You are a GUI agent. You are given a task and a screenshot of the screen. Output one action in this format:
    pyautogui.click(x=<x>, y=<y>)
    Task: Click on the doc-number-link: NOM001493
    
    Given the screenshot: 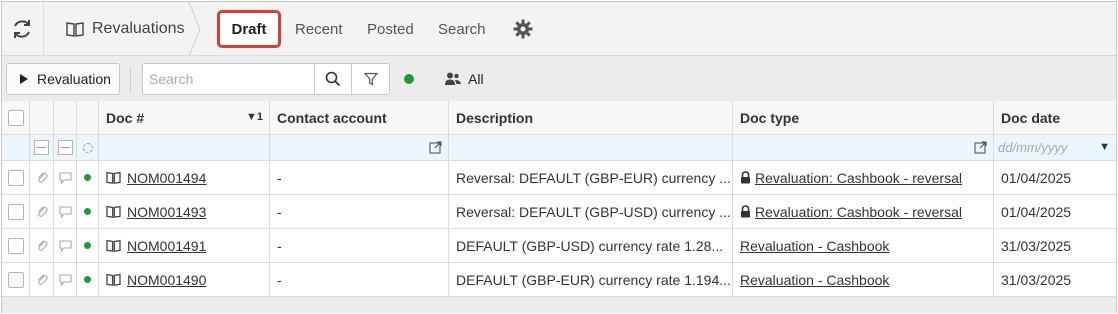 What is the action you would take?
    pyautogui.click(x=166, y=212)
    